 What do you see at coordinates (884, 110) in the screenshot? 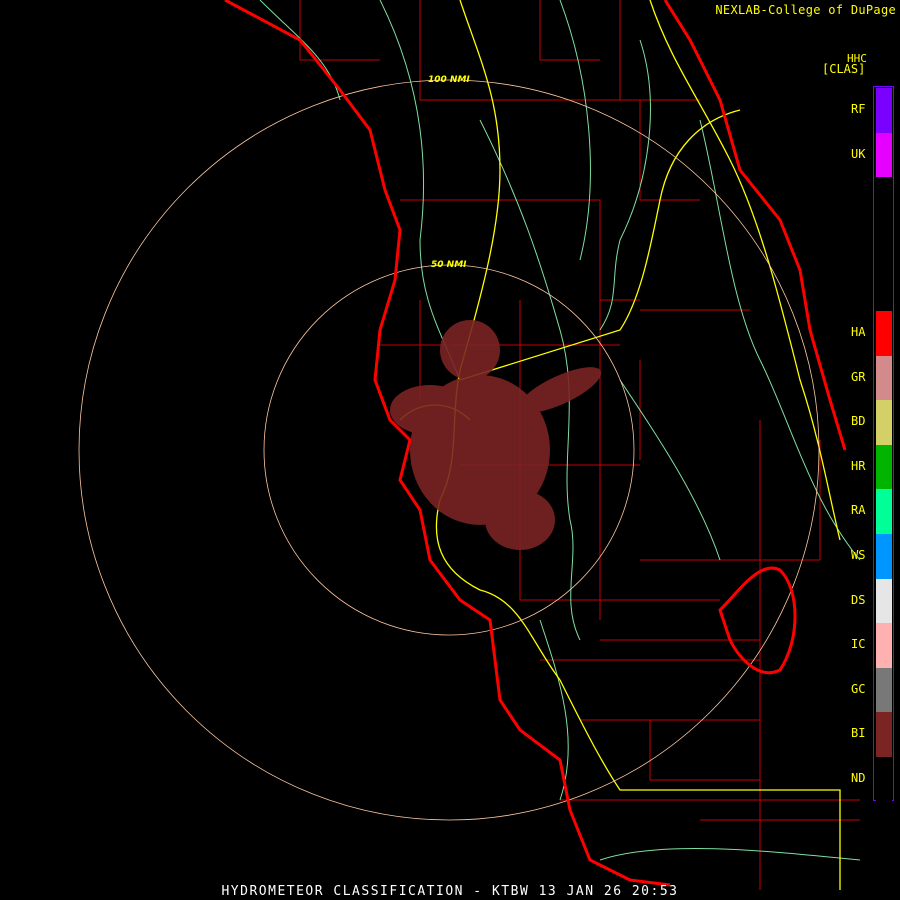
I see `legend-swatch-rf` at bounding box center [884, 110].